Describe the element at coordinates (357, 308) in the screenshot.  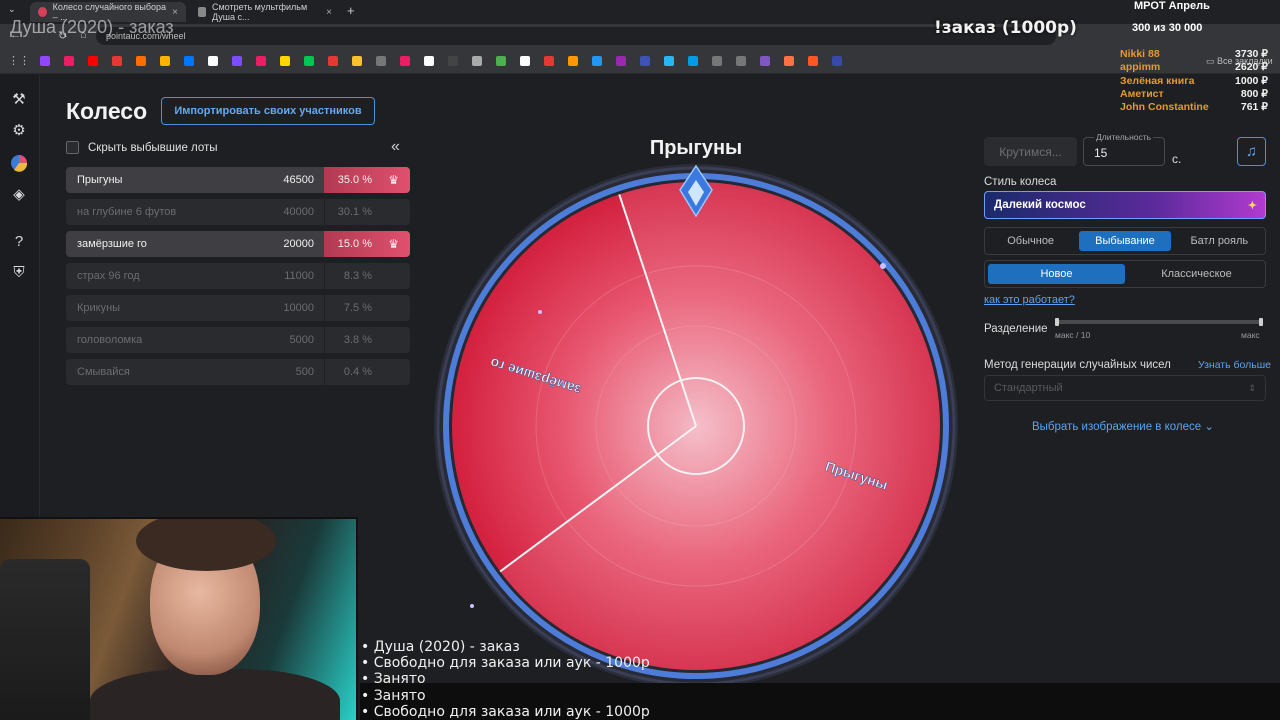
I see `lot-percent: 7.5 %` at that location.